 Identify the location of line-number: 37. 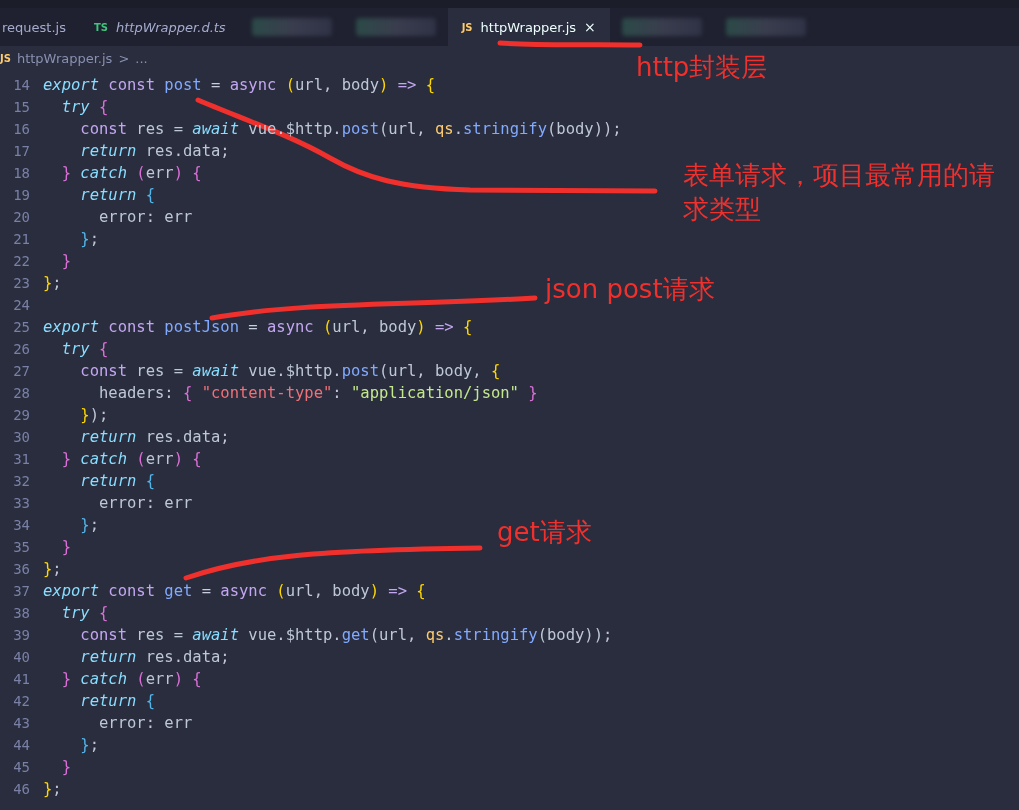
(21, 591).